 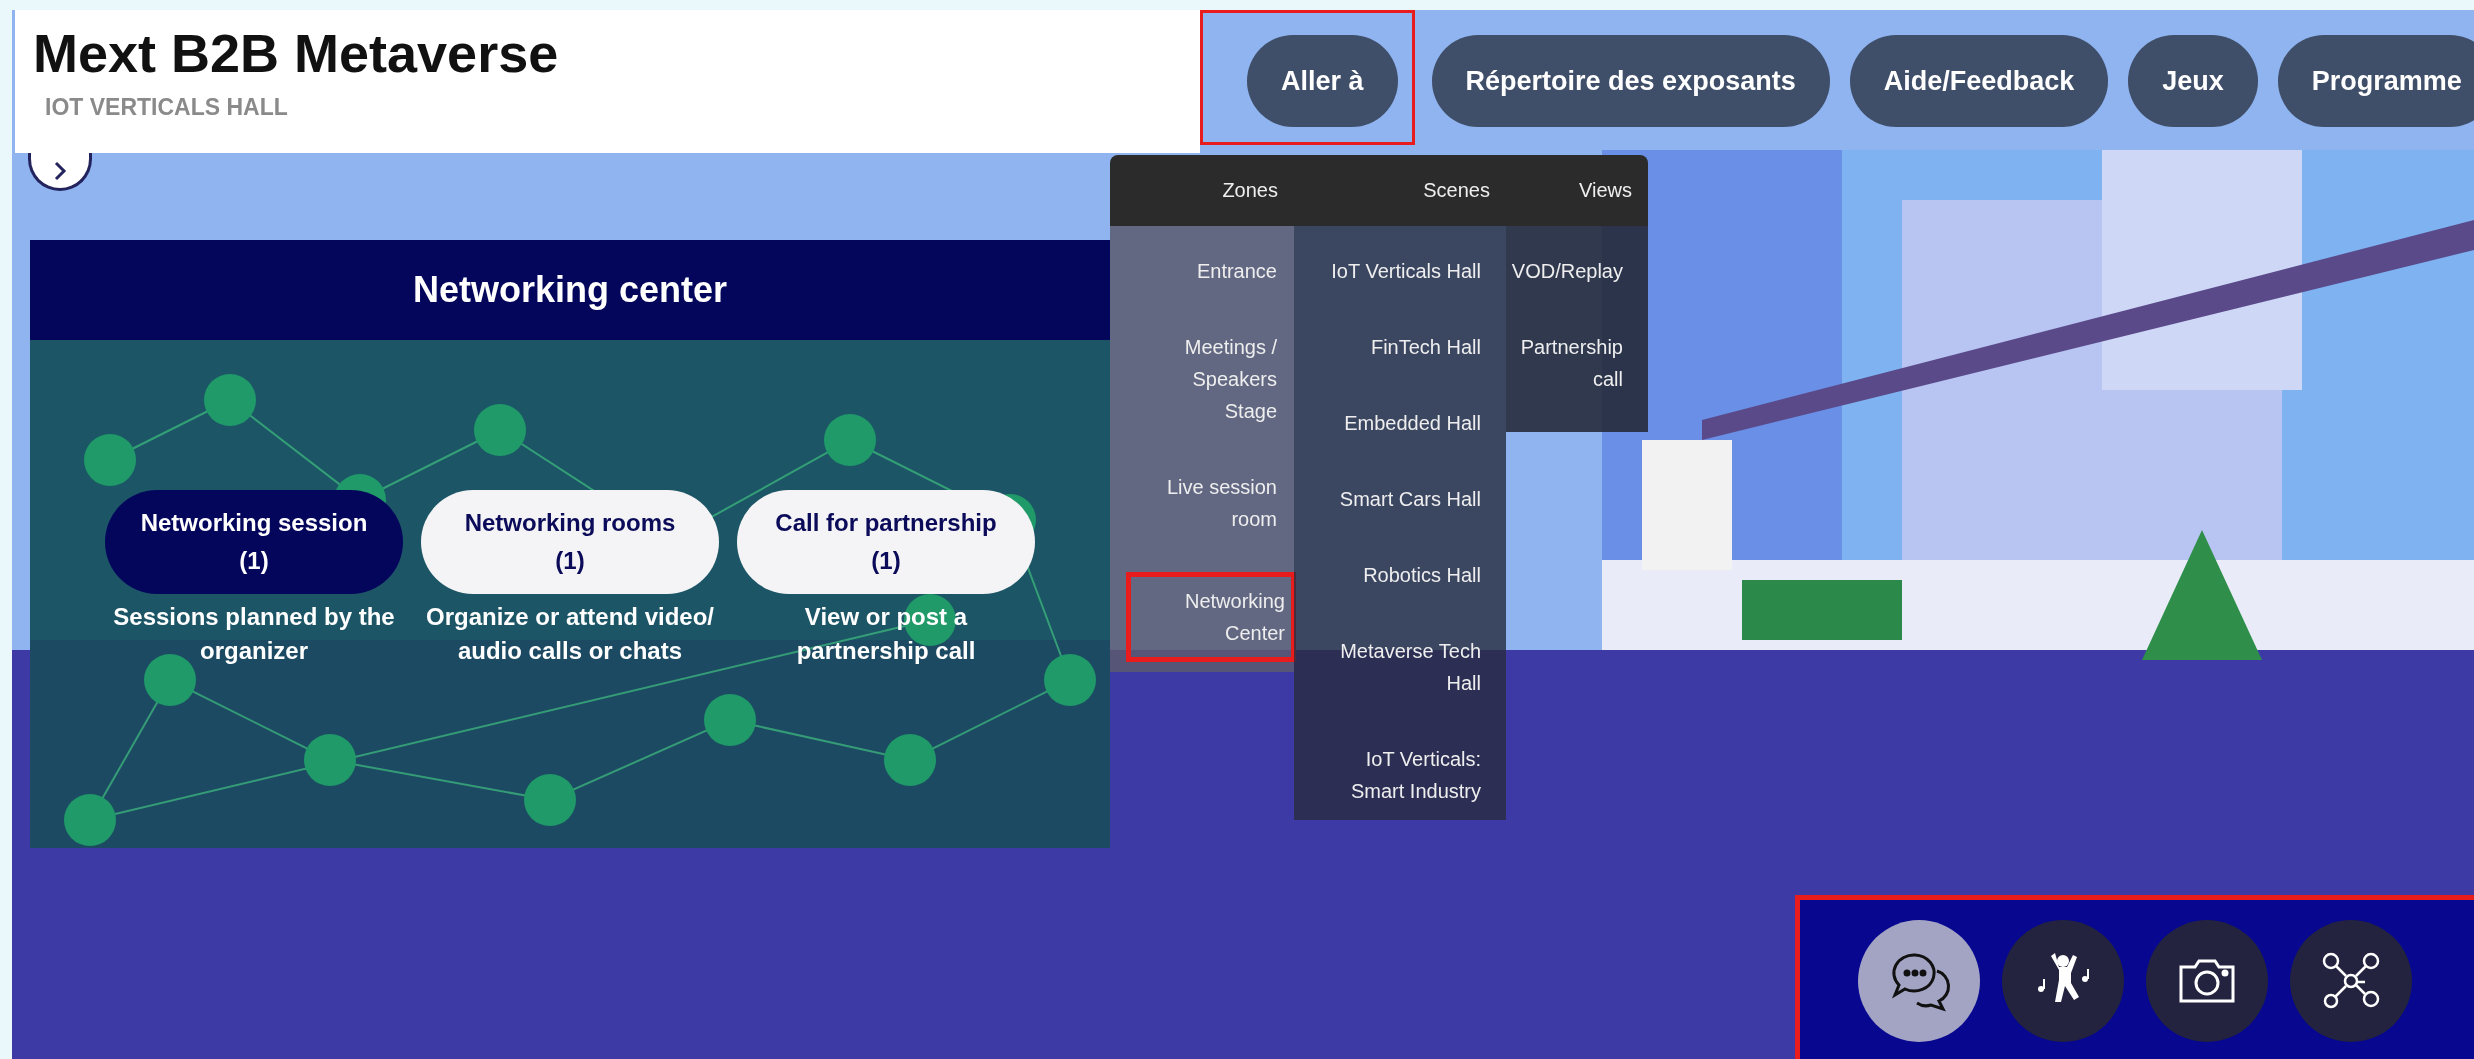 I want to click on menu-column-heading: Zones, so click(x=1202, y=190).